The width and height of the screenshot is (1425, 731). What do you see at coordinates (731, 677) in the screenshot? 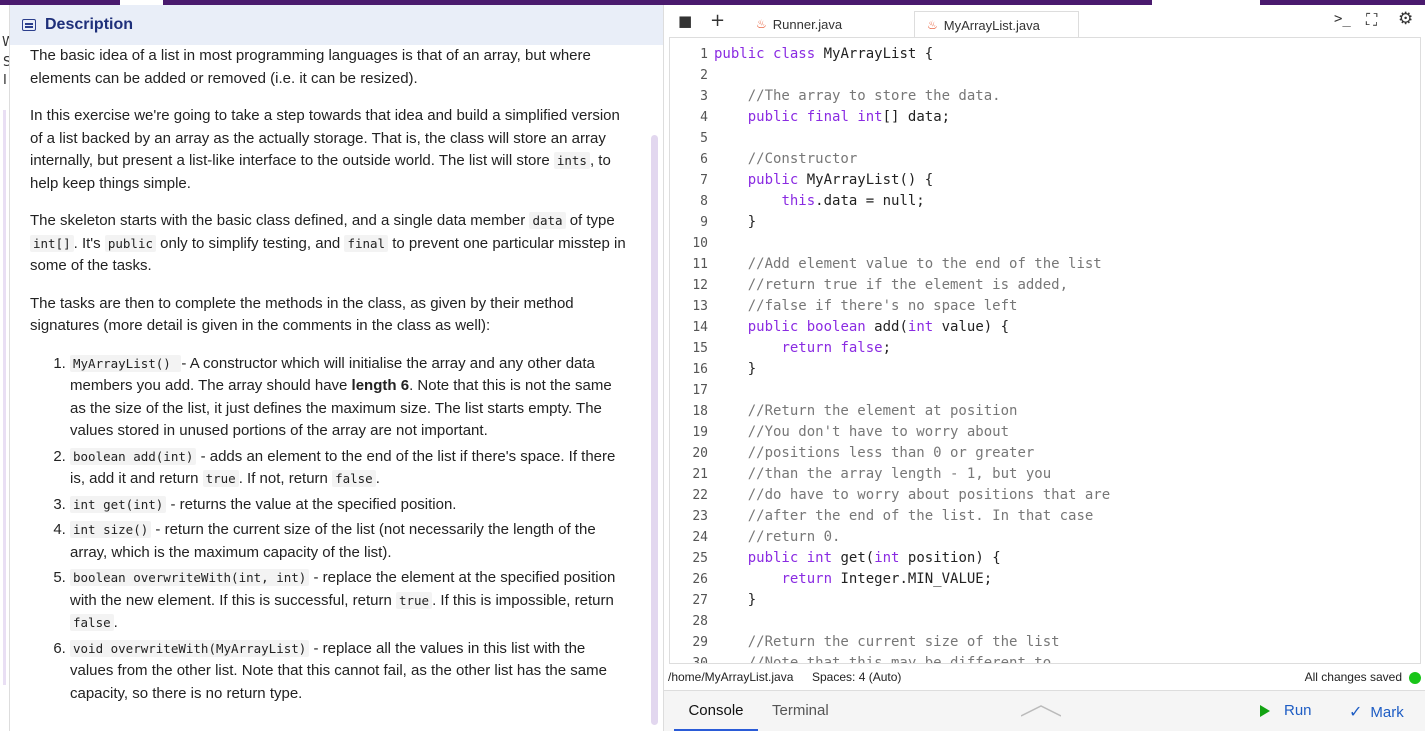
I see `file-path: /home/MyArrayList.java` at bounding box center [731, 677].